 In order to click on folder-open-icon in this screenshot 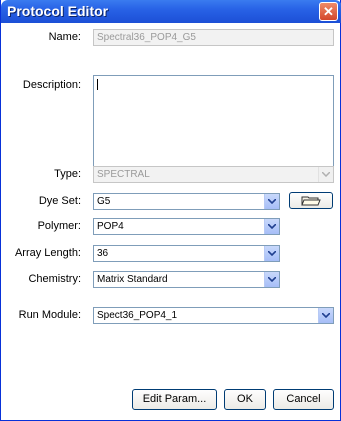, I will do `click(311, 201)`.